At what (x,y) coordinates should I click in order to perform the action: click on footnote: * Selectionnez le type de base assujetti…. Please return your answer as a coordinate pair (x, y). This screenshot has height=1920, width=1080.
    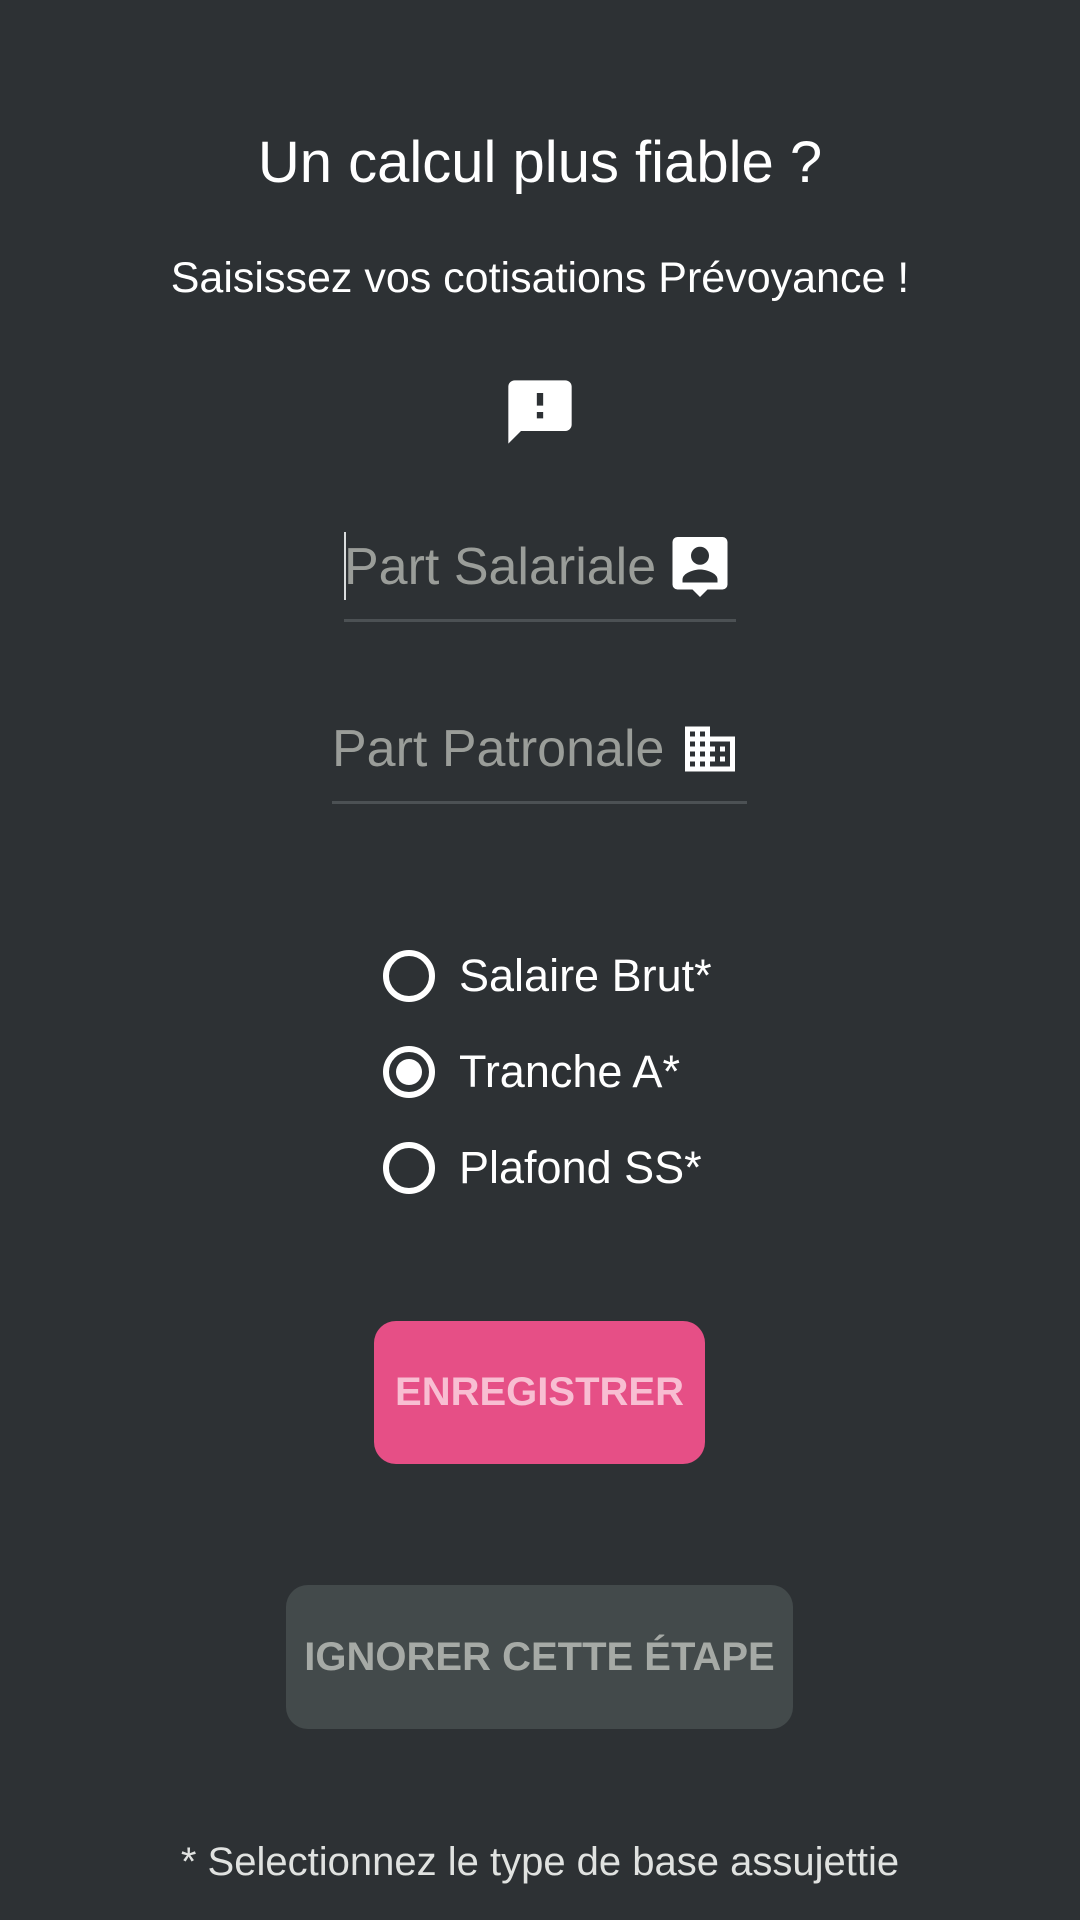
    Looking at the image, I should click on (540, 1862).